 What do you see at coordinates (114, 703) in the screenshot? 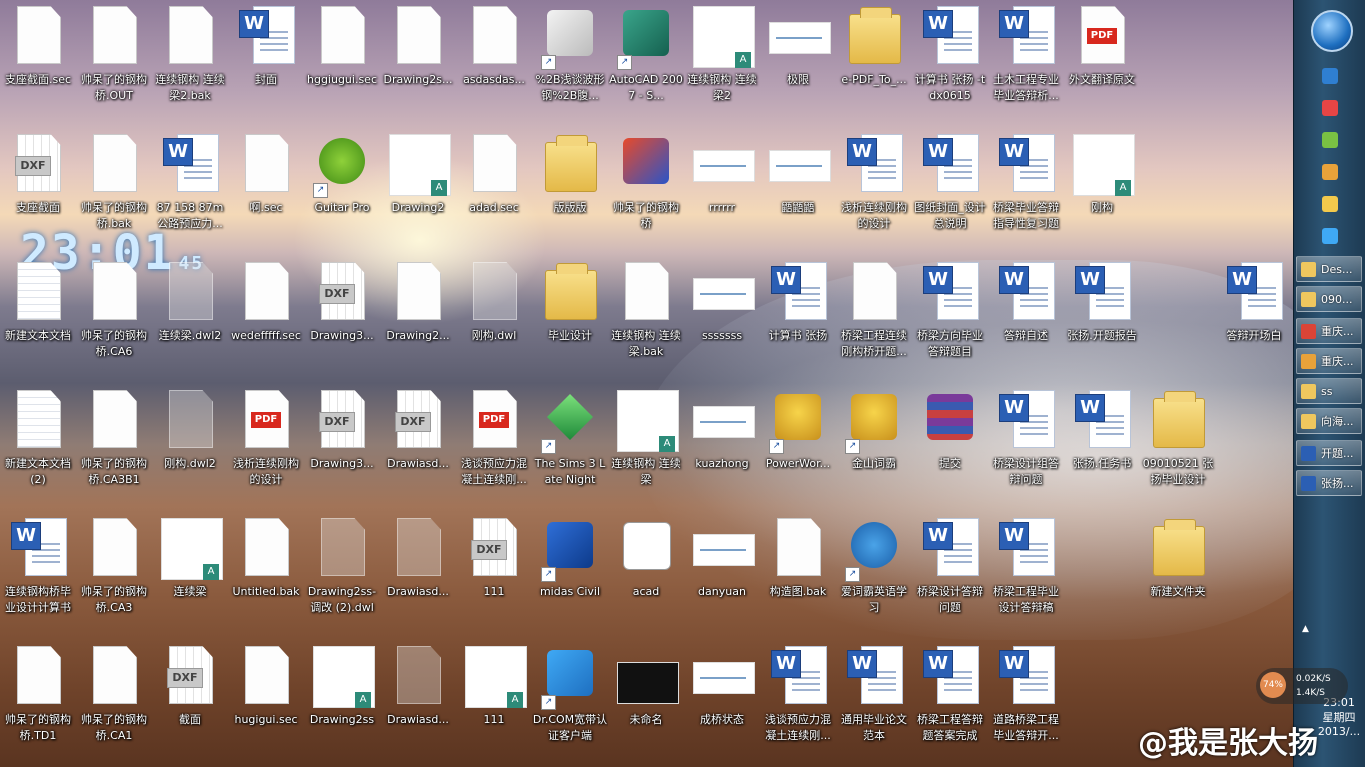
I see `desktop-icon: 帅呆了的钢构桥.CA1` at bounding box center [114, 703].